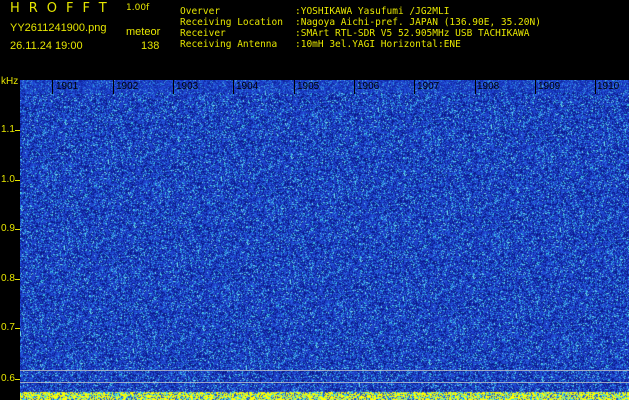  I want to click on y-axis-unit: kHz, so click(10, 81).